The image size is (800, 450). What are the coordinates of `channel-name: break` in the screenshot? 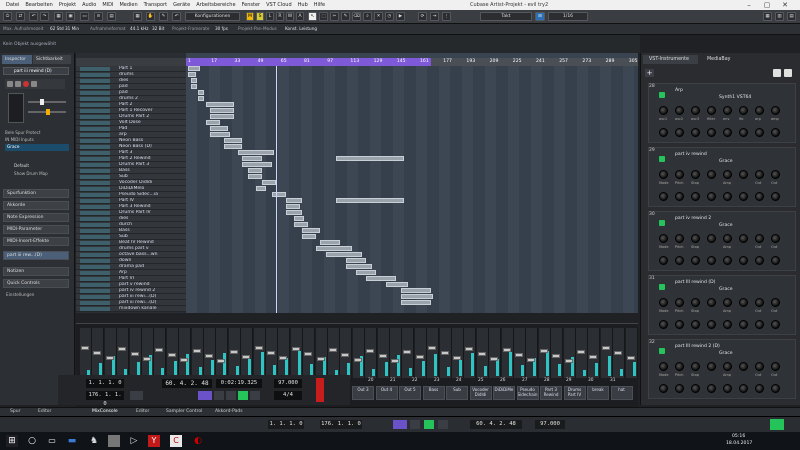 It's located at (598, 393).